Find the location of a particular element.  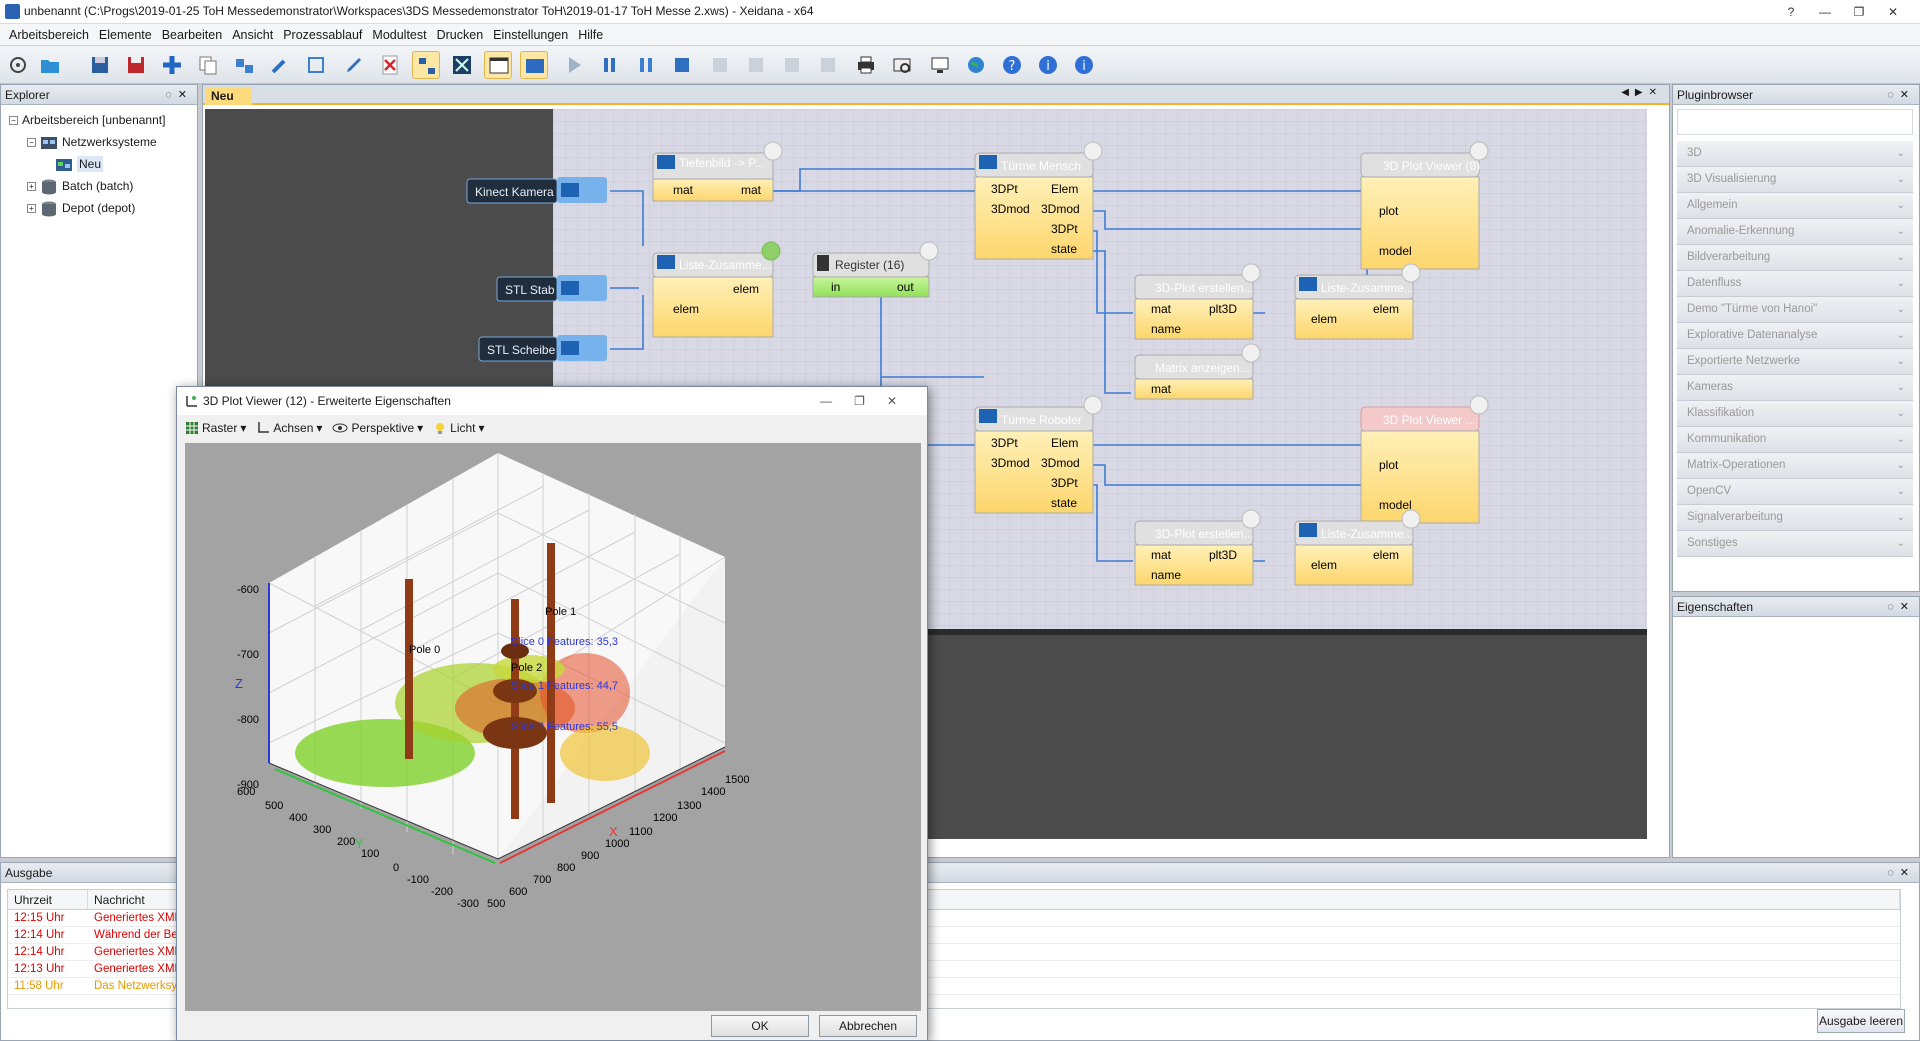

plugin-category: 3D ⌄ is located at coordinates (1795, 154).